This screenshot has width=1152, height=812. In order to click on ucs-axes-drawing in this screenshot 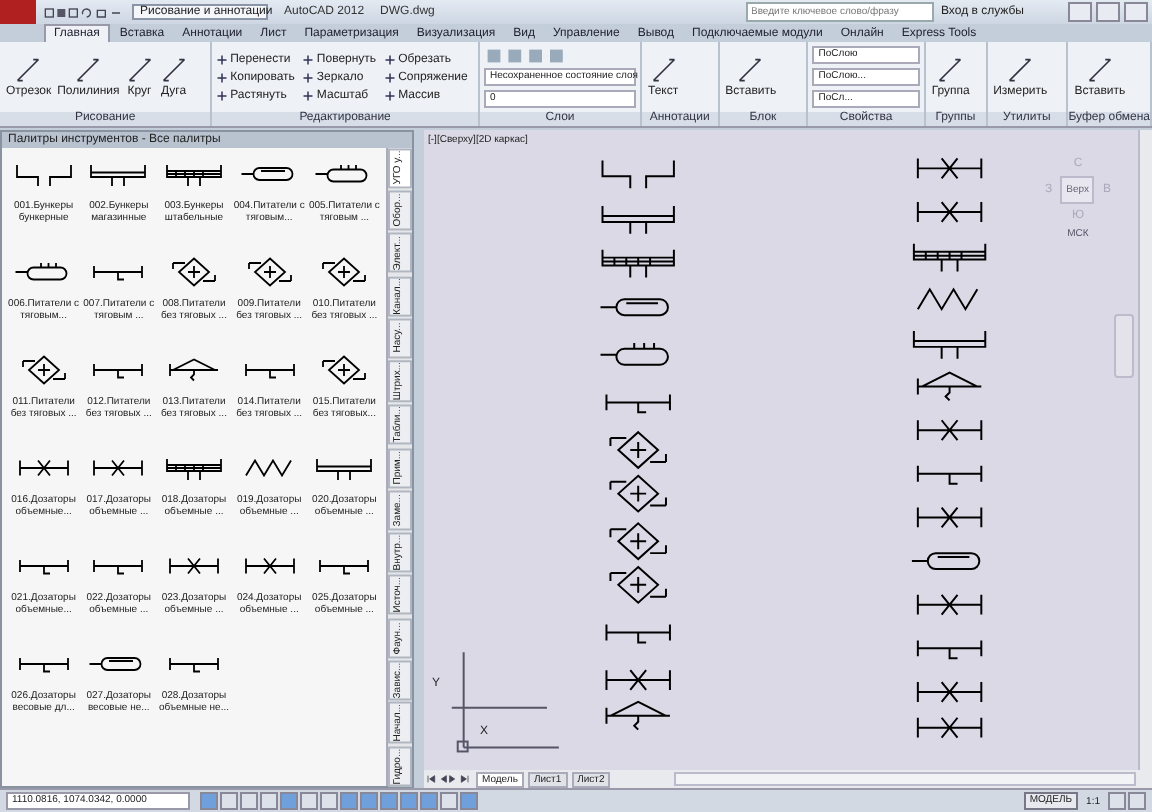, I will do `click(505, 702)`.